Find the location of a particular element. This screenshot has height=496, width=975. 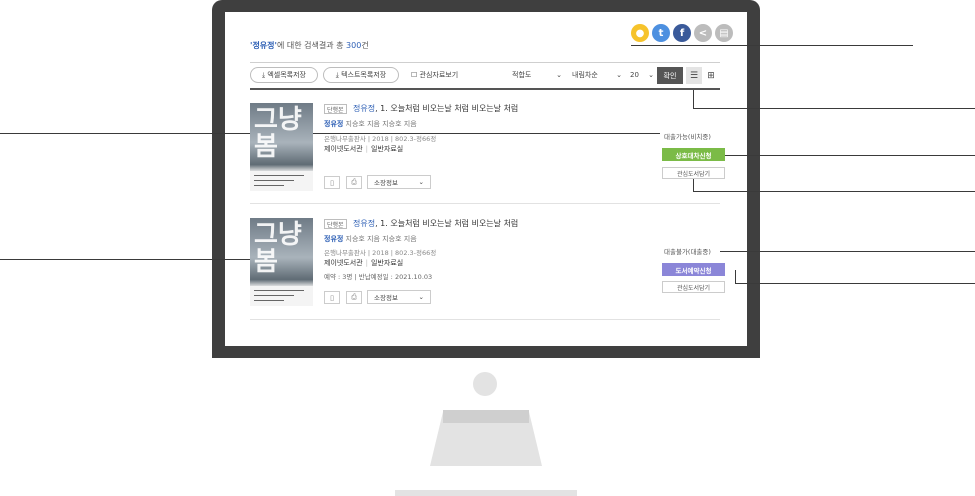

print-icon: ▤ is located at coordinates (724, 33).